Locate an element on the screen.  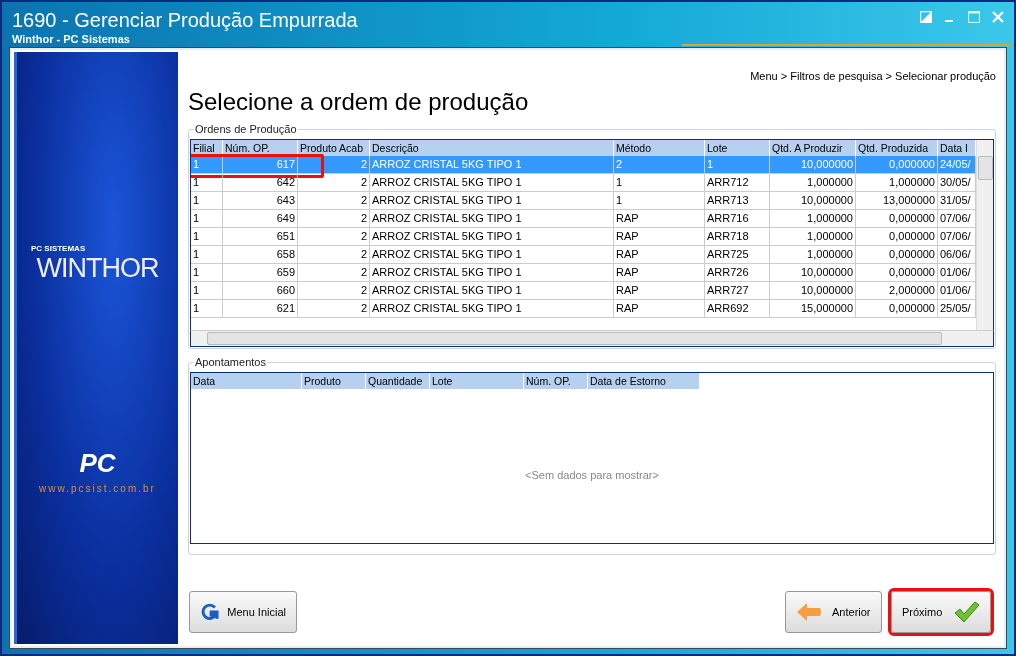
table-cell: 617 is located at coordinates (260, 165).